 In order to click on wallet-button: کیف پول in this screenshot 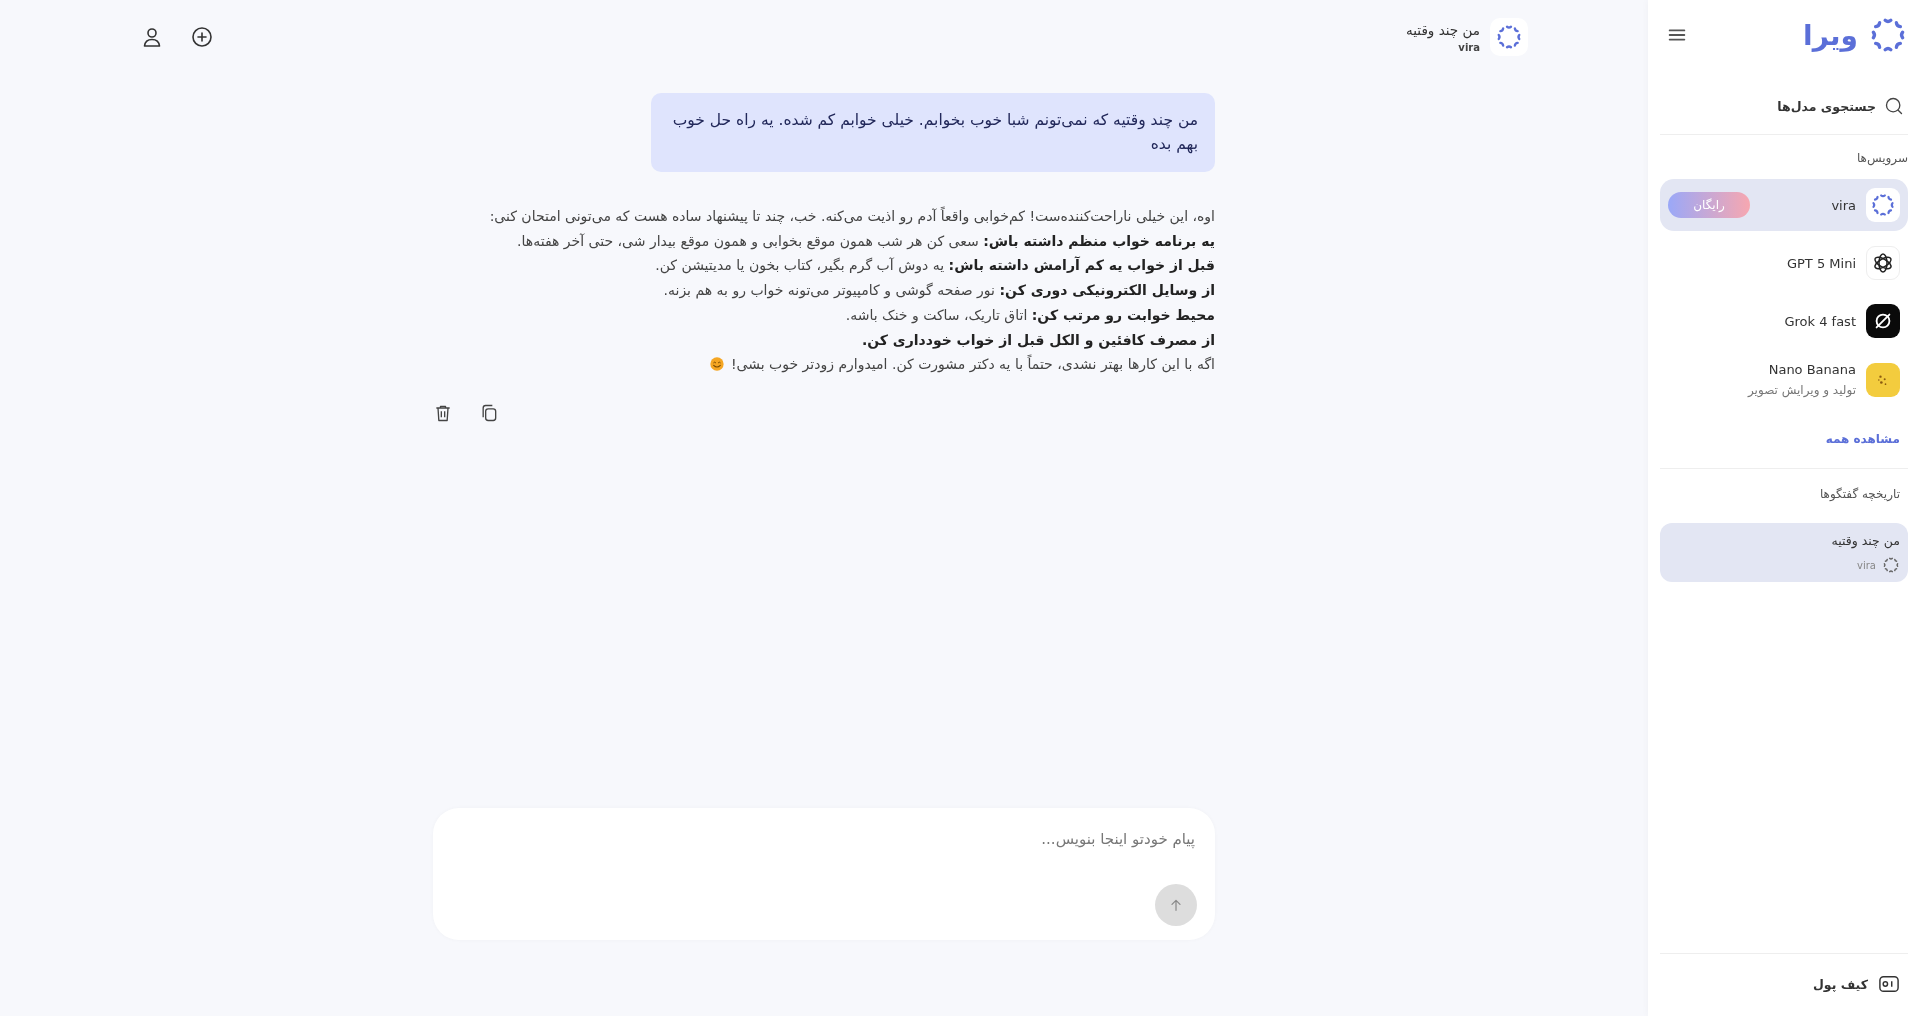, I will do `click(1784, 985)`.